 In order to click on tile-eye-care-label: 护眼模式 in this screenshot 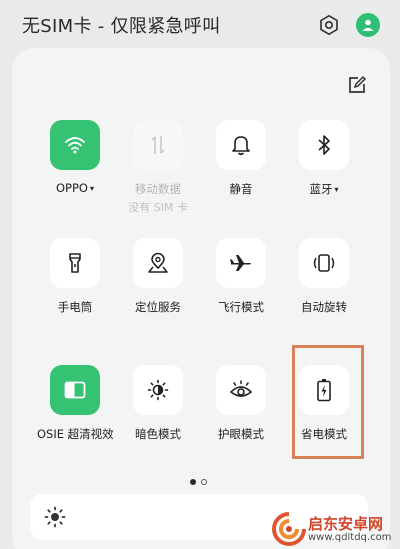, I will do `click(241, 434)`.